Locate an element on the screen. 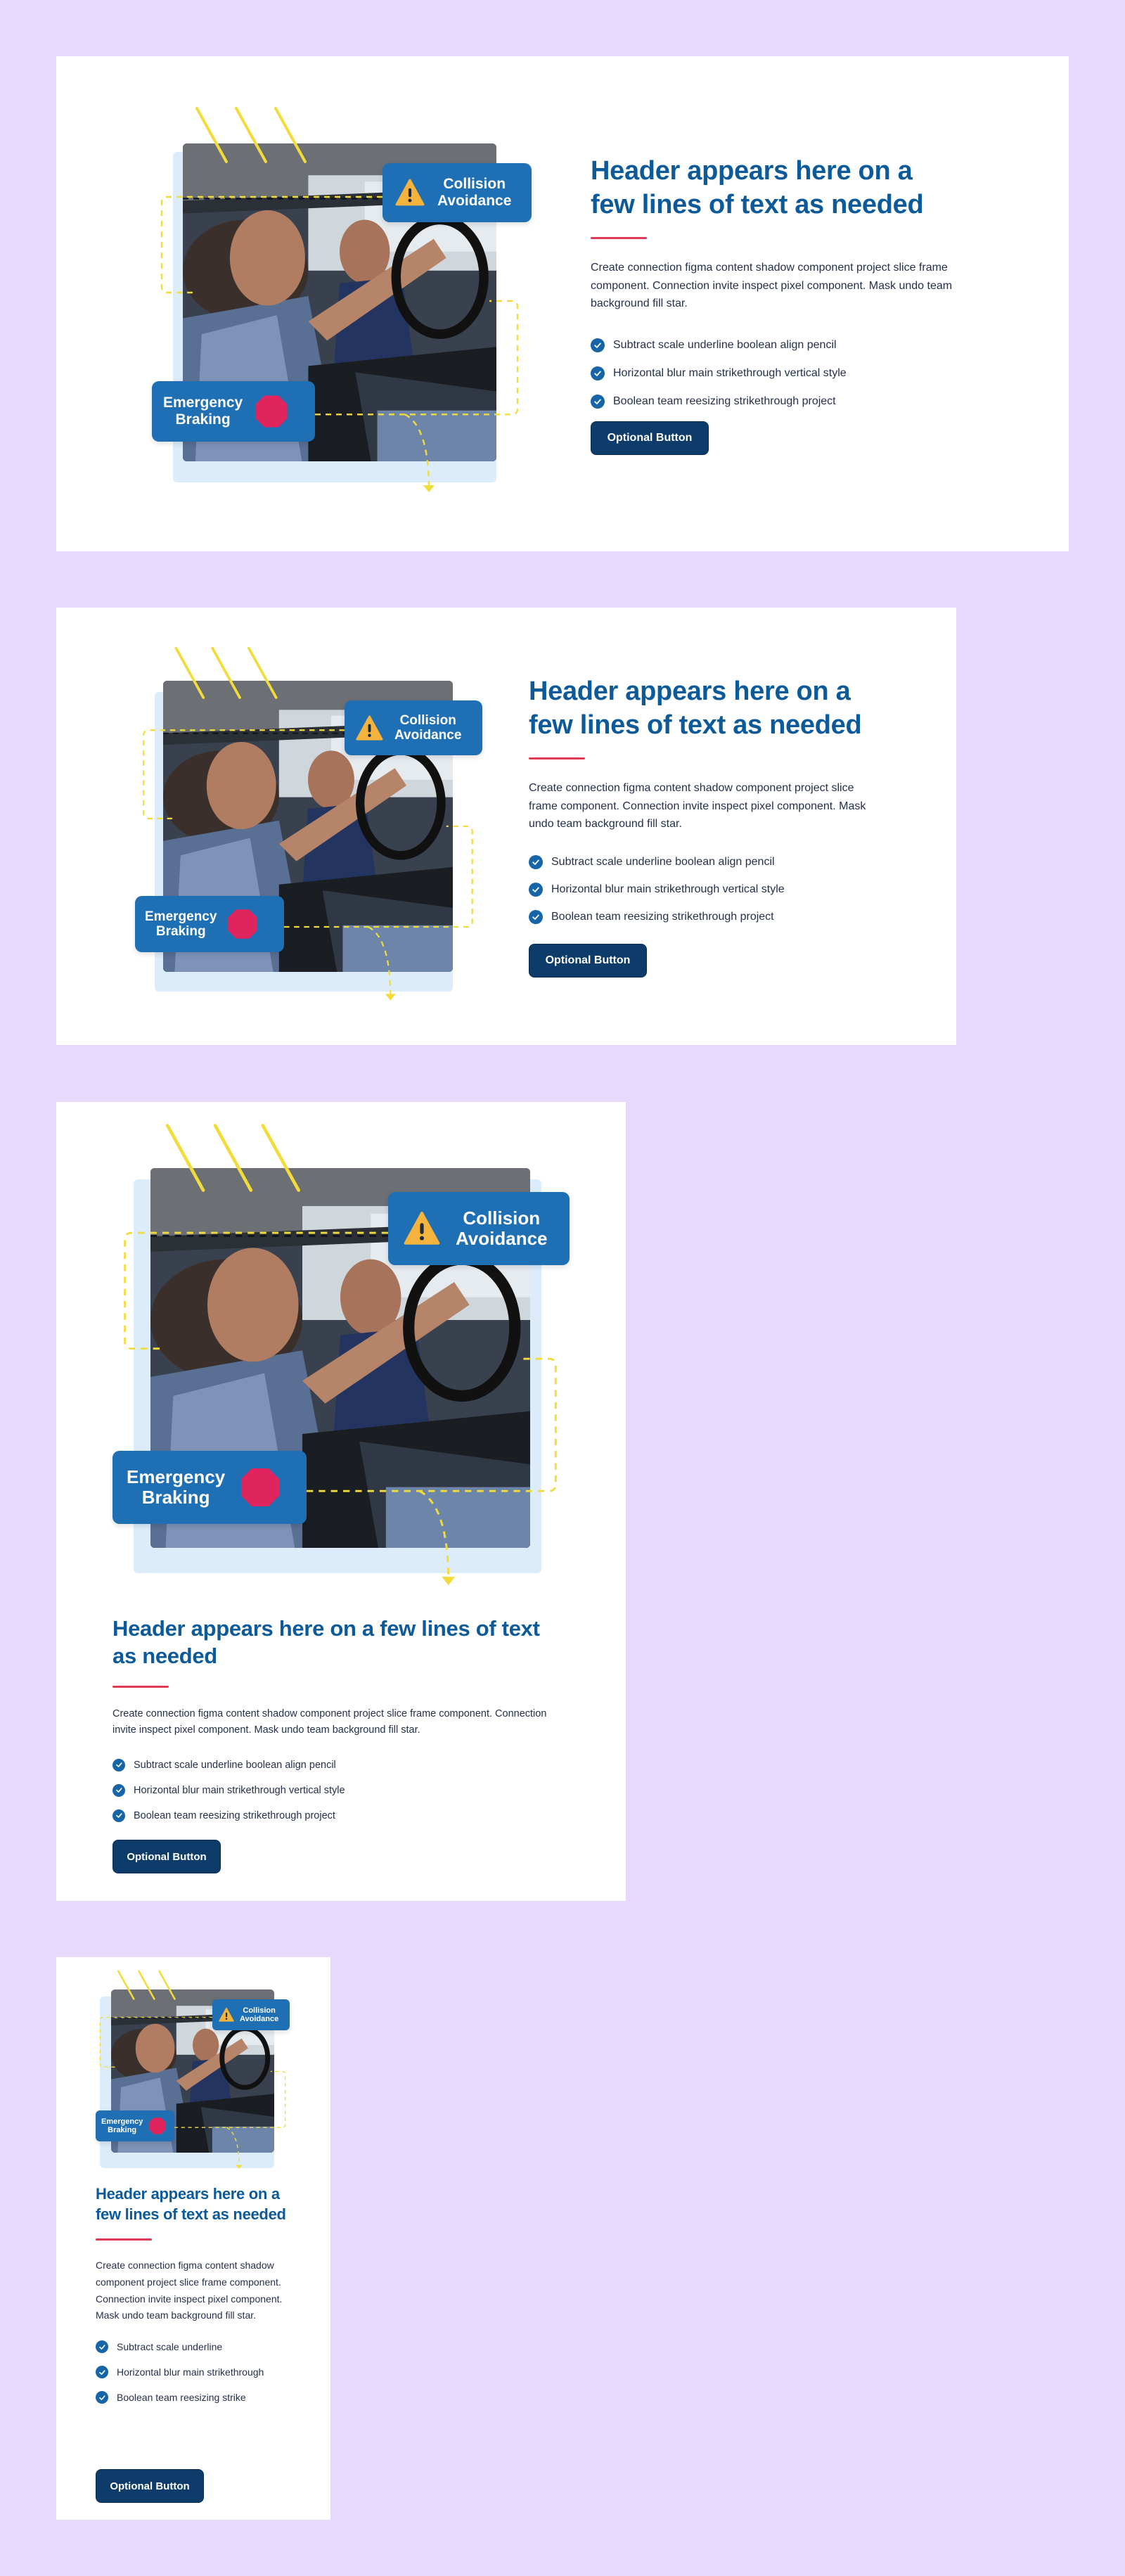  checklist-item: Subtract scale underline is located at coordinates (198, 2346).